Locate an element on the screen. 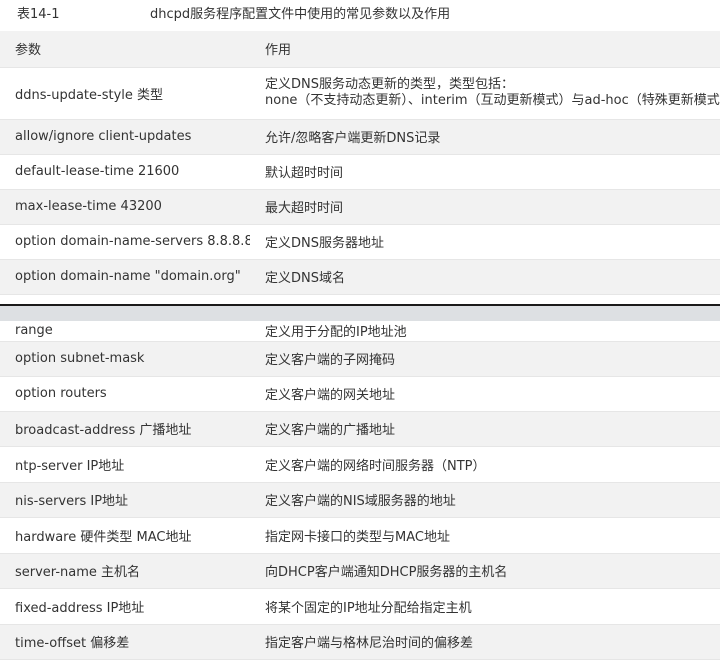  table-row: server-name 主机名 向DHCP客户端通知DHCP服务器的主机名 is located at coordinates (360, 571).